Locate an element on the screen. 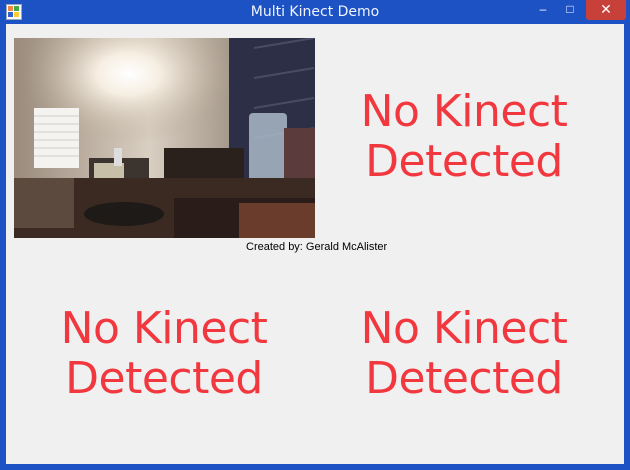 The height and width of the screenshot is (470, 630). no-kinect-panel-bottom-right: No Kinect Detected is located at coordinates (464, 354).